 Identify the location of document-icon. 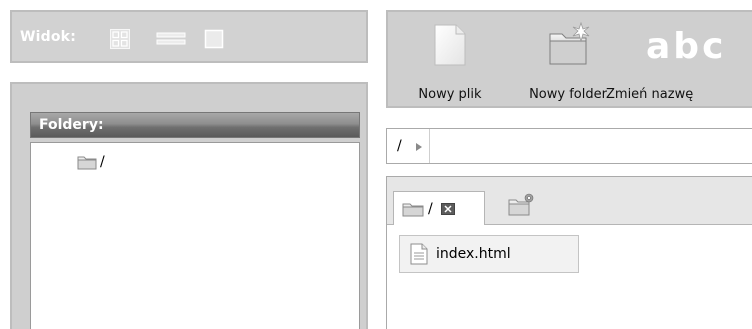
(419, 254).